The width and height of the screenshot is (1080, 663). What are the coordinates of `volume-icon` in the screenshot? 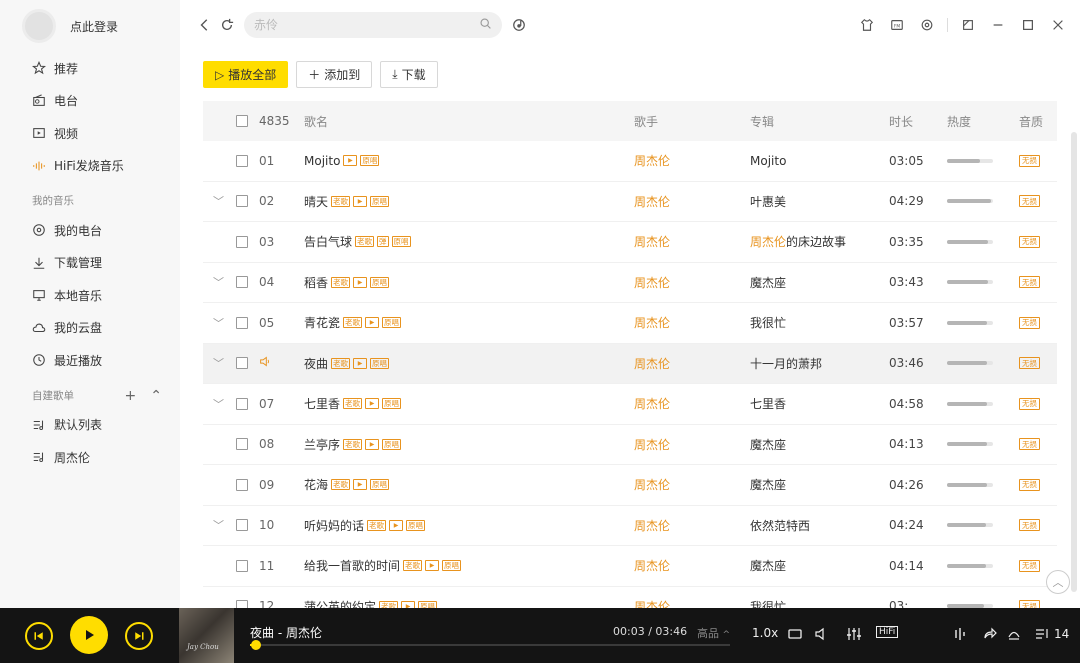 It's located at (822, 634).